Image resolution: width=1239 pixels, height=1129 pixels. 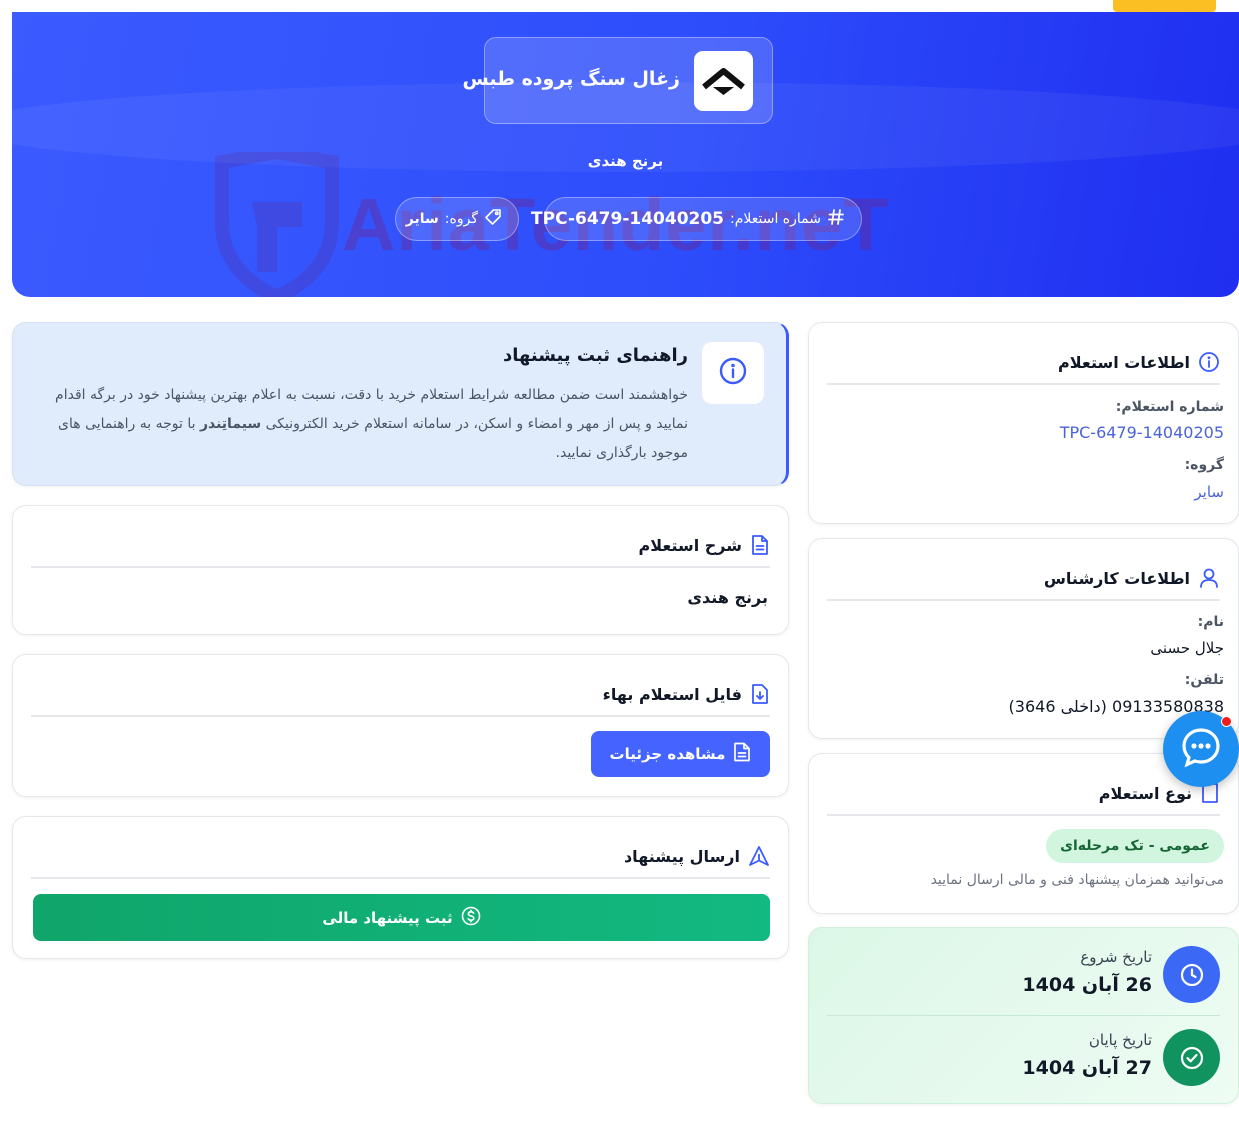 I want to click on start-date-row: تاریخ شروع 26 آبان 1404, so click(x=1023, y=975).